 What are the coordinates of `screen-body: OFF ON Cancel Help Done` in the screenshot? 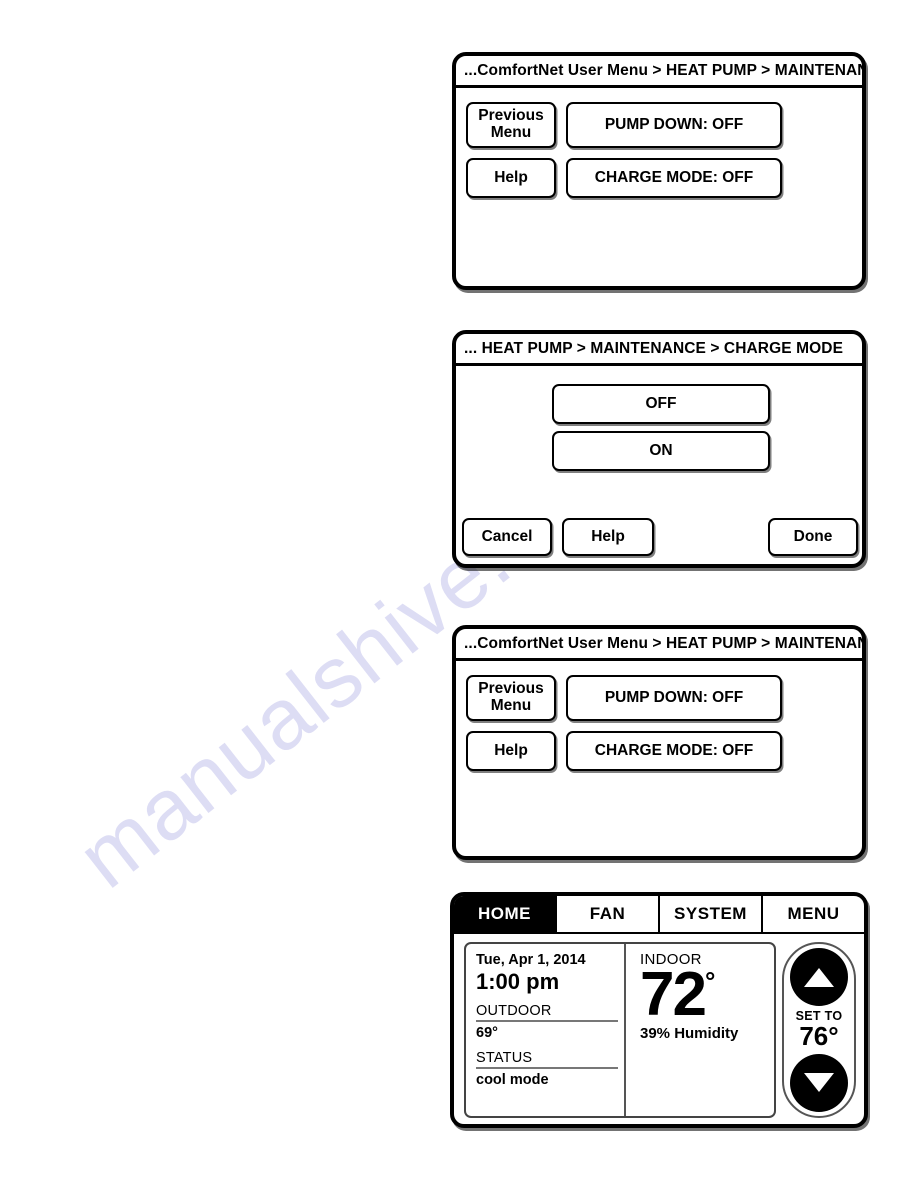 It's located at (659, 465).